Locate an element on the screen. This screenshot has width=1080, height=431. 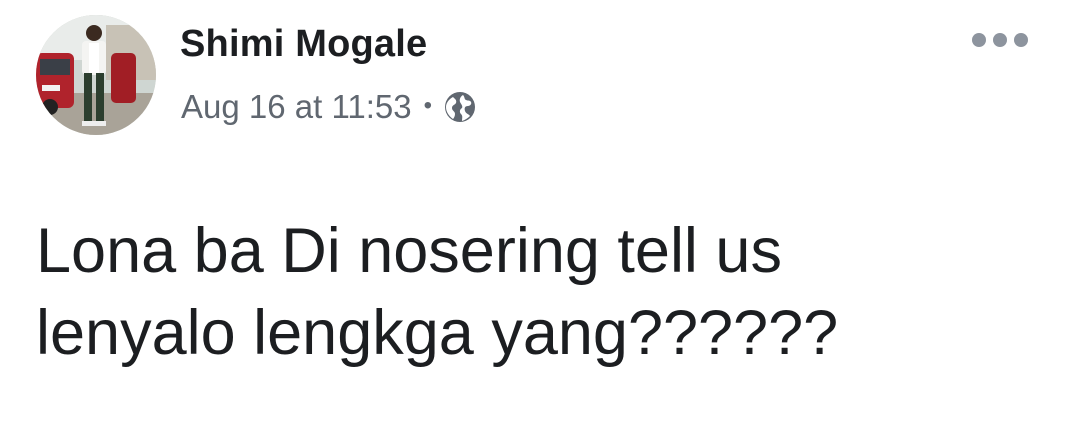
message-line: Lona ba Di nosering tell us is located at coordinates (409, 251).